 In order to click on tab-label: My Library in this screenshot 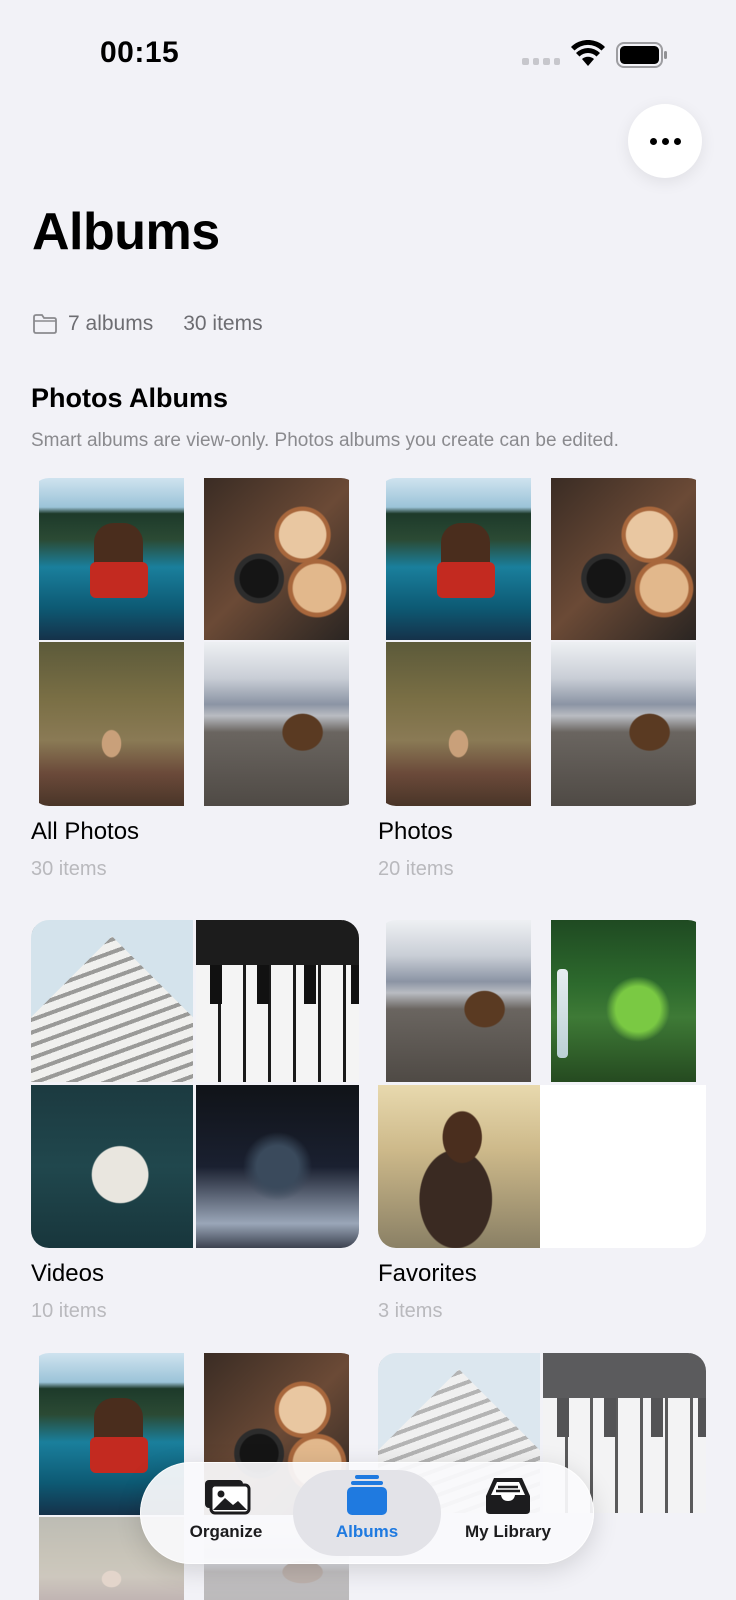, I will do `click(508, 1531)`.